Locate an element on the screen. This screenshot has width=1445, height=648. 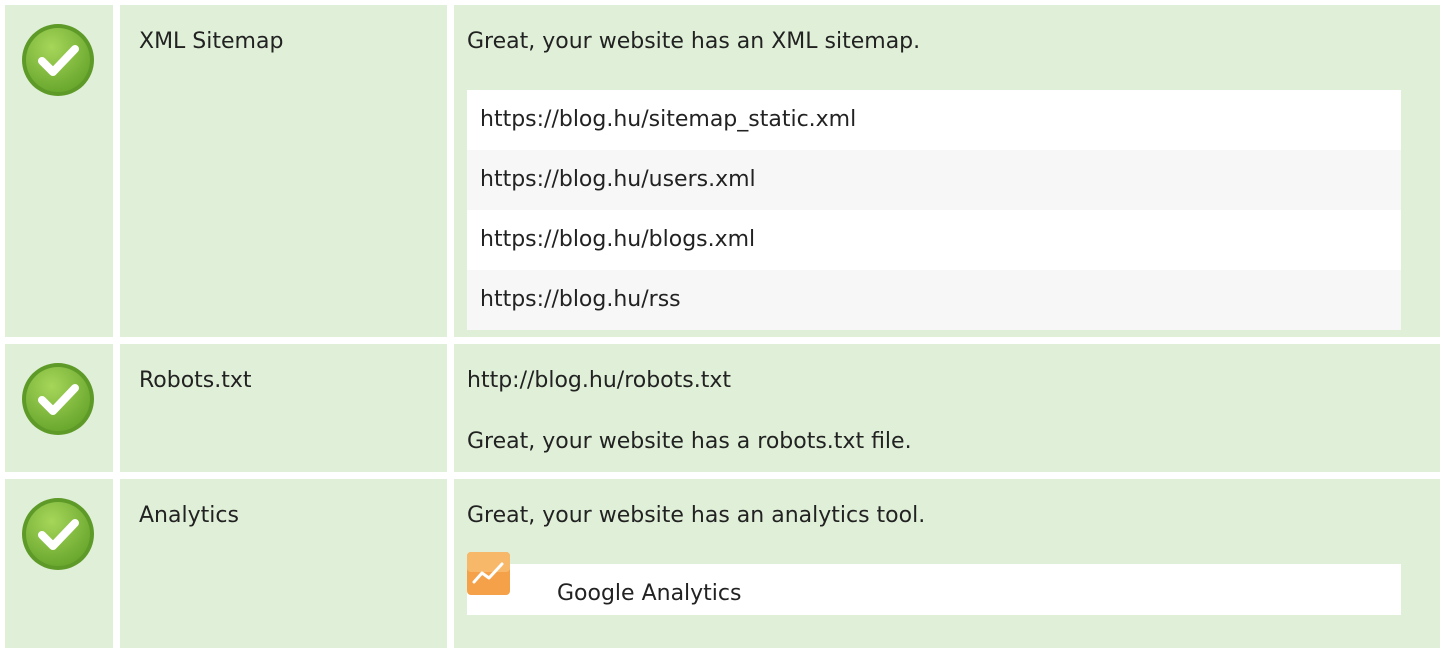
status-message: Great, your website has an XML sitemap. is located at coordinates (694, 41).